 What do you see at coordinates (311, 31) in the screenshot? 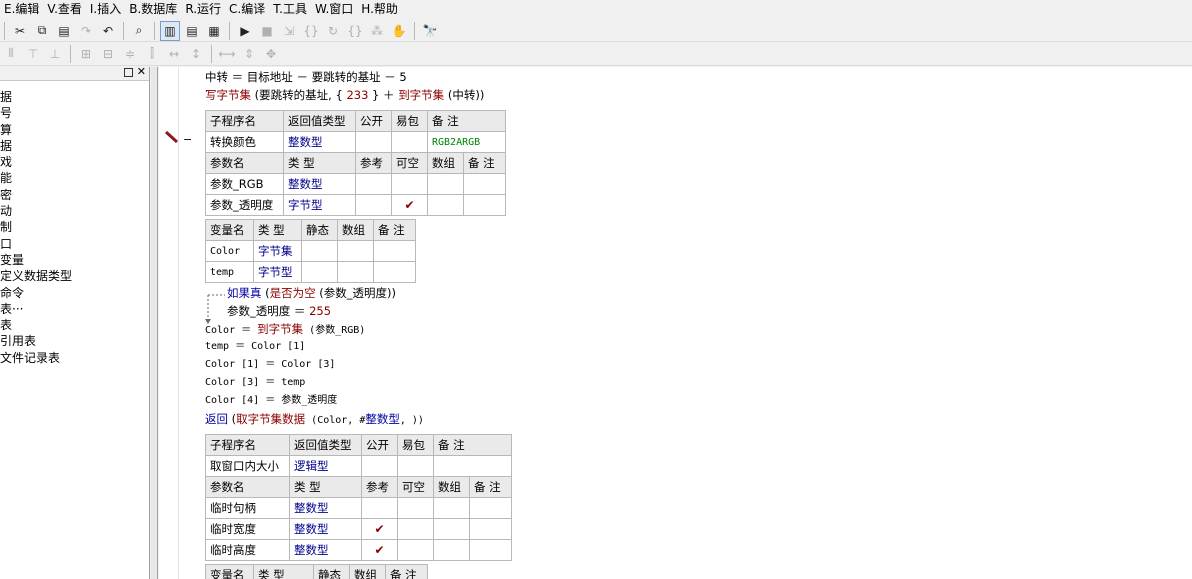
I see `step-into-icon: {}` at bounding box center [311, 31].